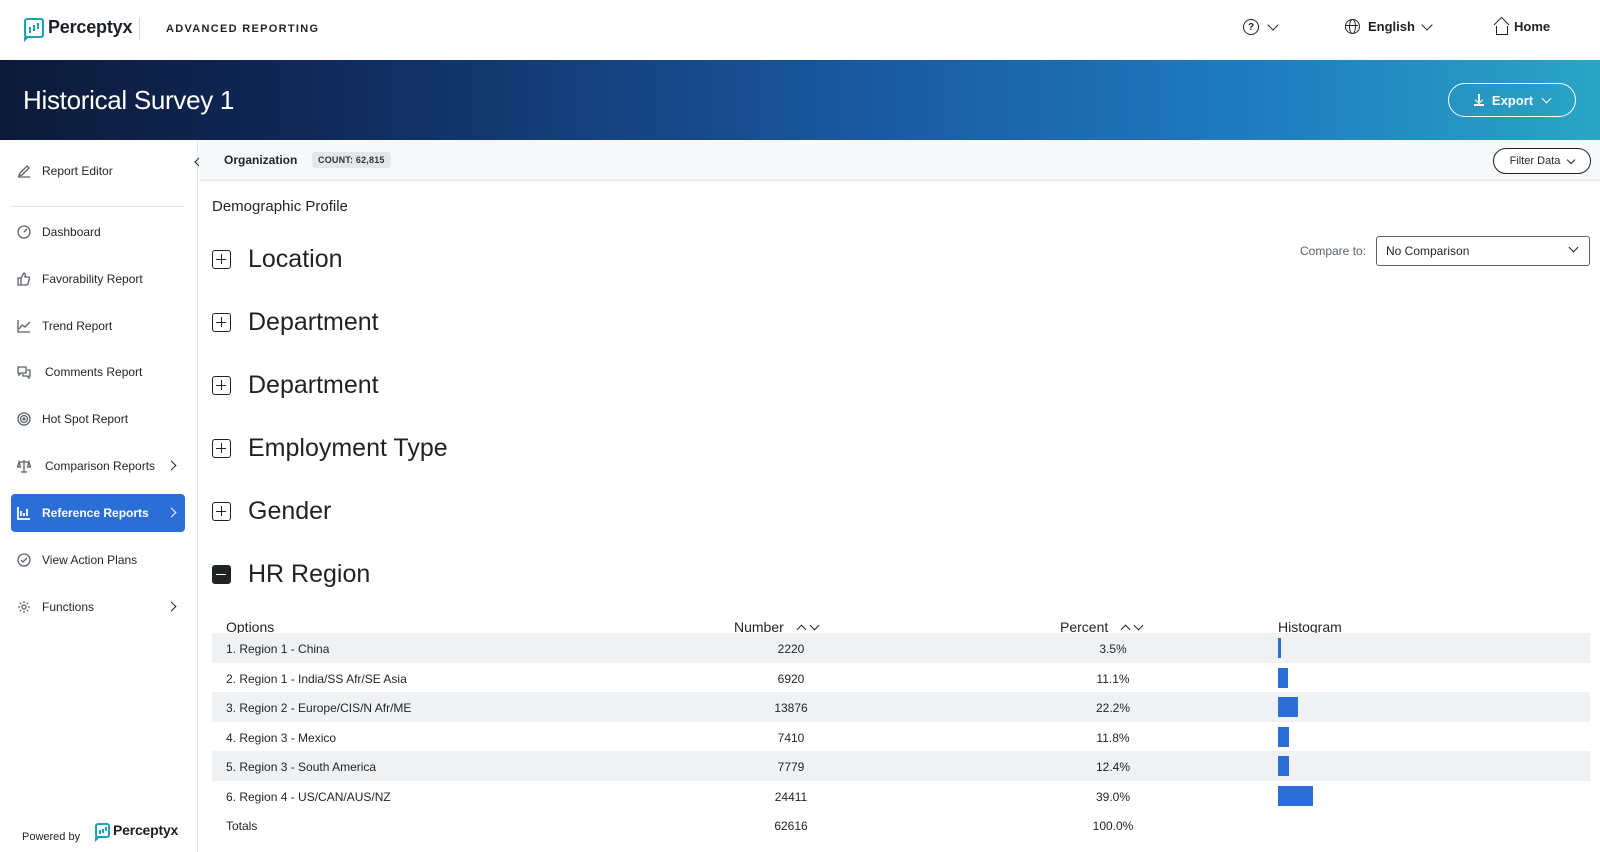 This screenshot has width=1600, height=852. I want to click on chat-bubbles-icon, so click(24, 372).